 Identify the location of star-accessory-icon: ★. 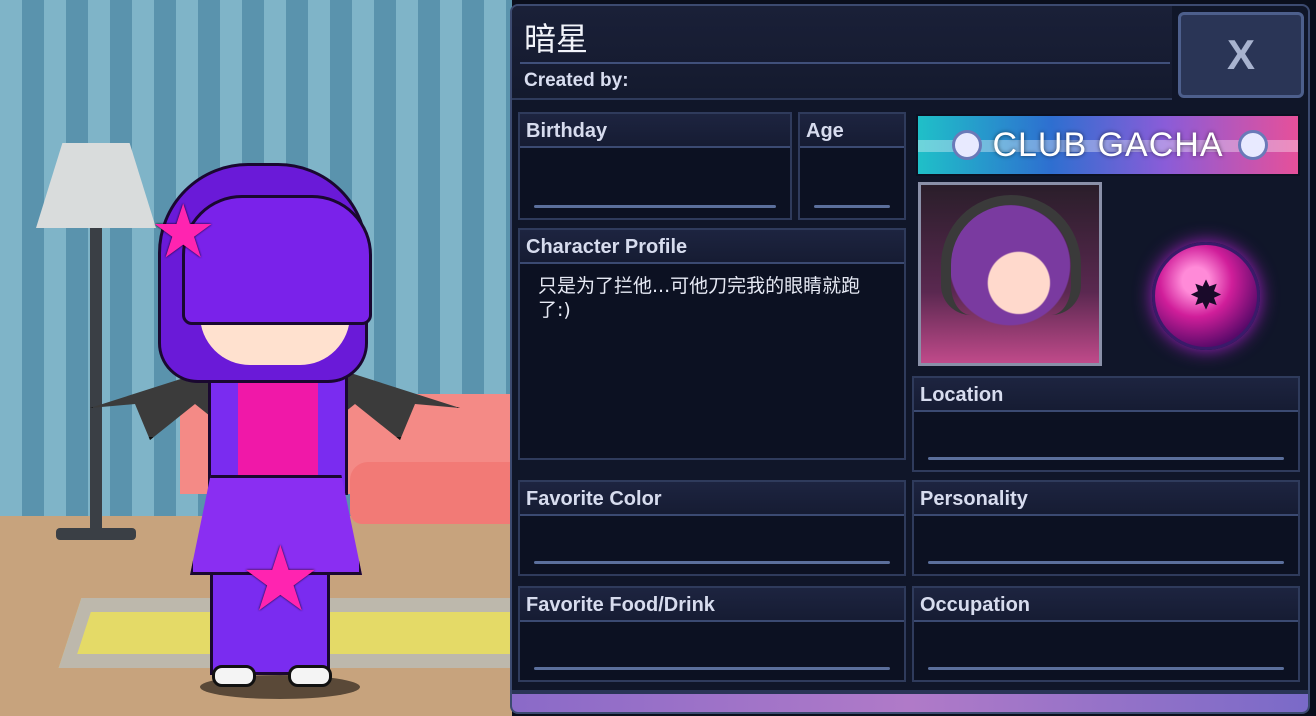
(280, 579).